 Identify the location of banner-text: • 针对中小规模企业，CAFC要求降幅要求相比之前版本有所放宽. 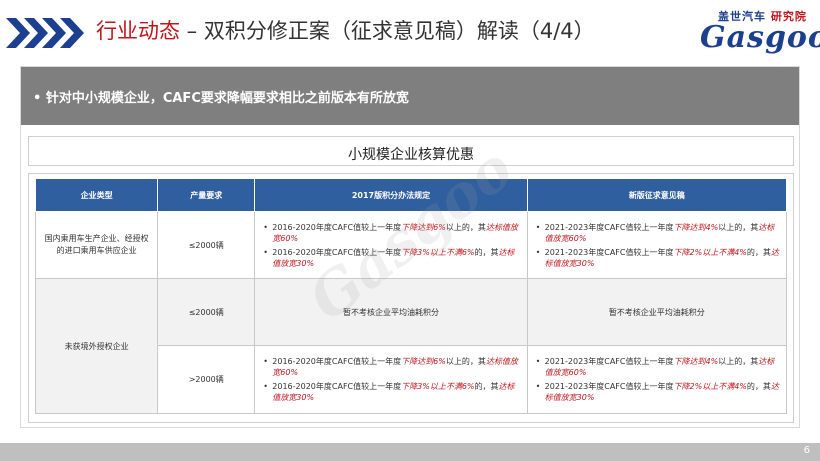
(221, 98).